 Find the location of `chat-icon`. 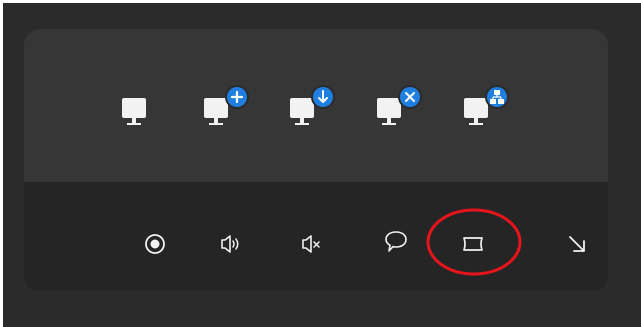

chat-icon is located at coordinates (396, 242).